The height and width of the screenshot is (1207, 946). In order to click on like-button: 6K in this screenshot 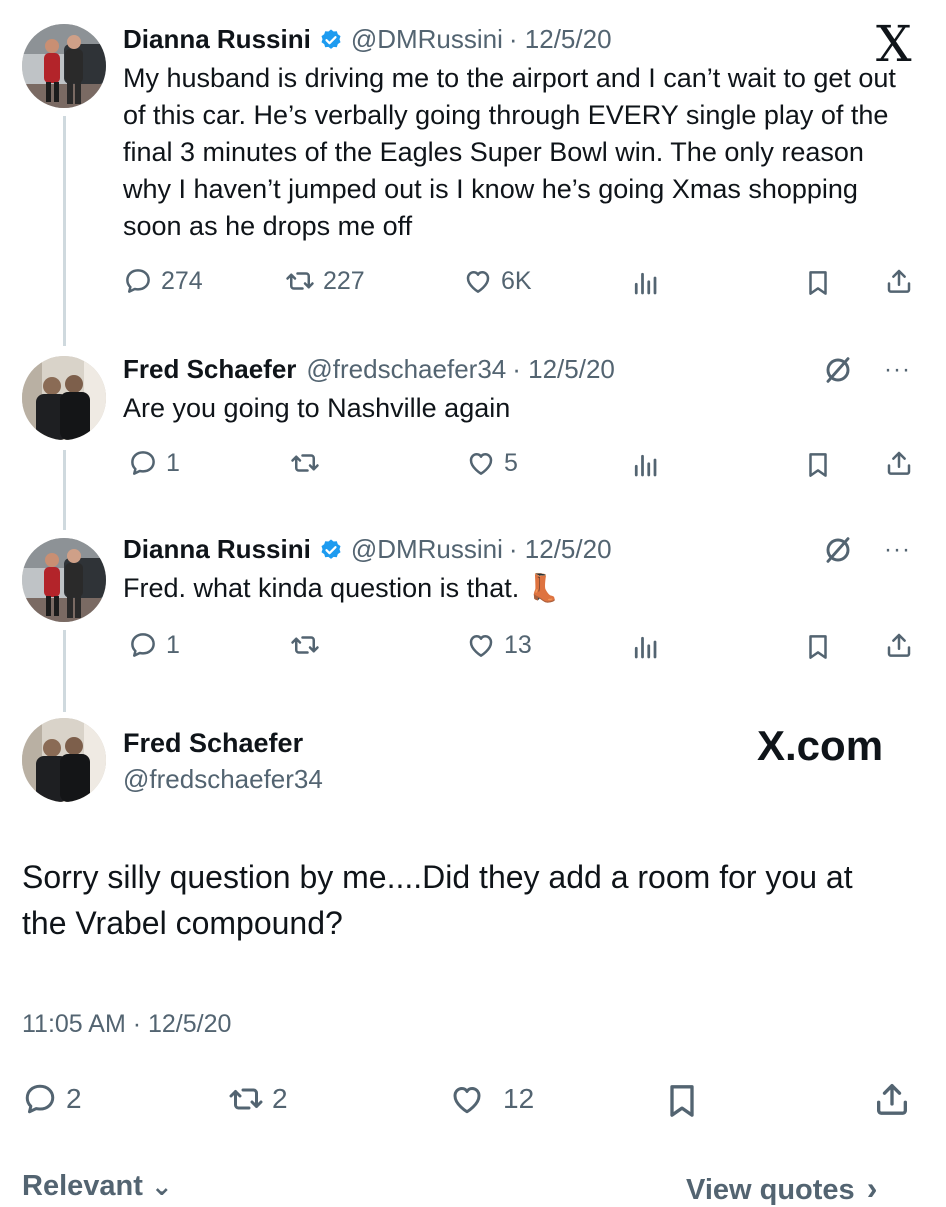, I will do `click(497, 281)`.